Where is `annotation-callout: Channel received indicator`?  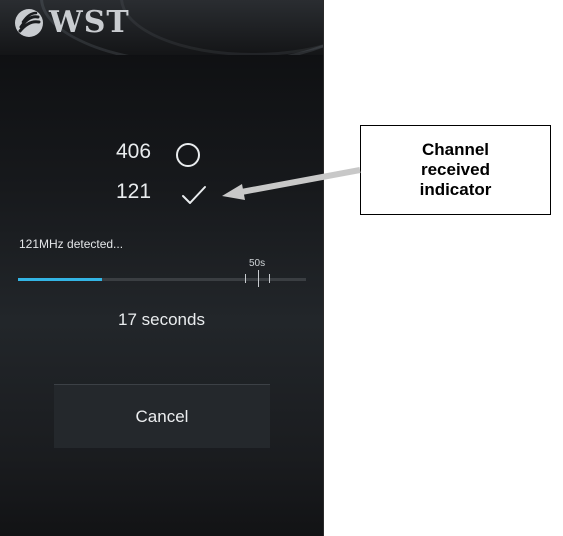 annotation-callout: Channel received indicator is located at coordinates (455, 170).